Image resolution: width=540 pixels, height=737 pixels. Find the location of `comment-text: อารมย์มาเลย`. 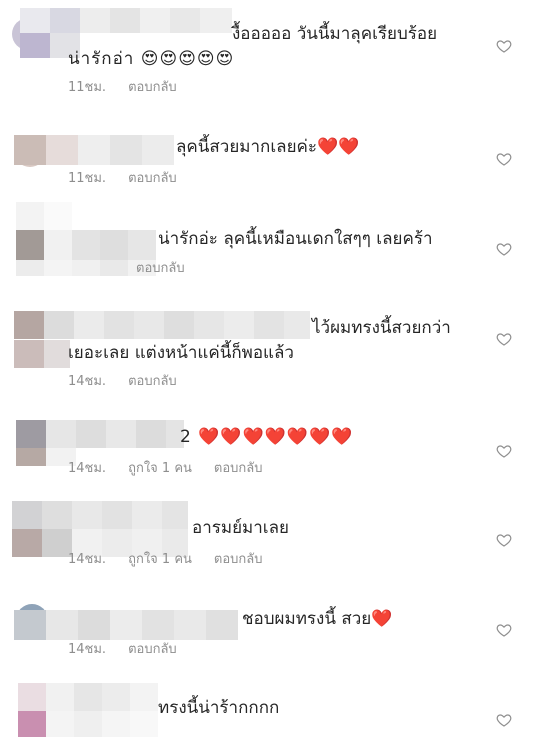

comment-text: อารมย์มาเลย is located at coordinates (240, 528).